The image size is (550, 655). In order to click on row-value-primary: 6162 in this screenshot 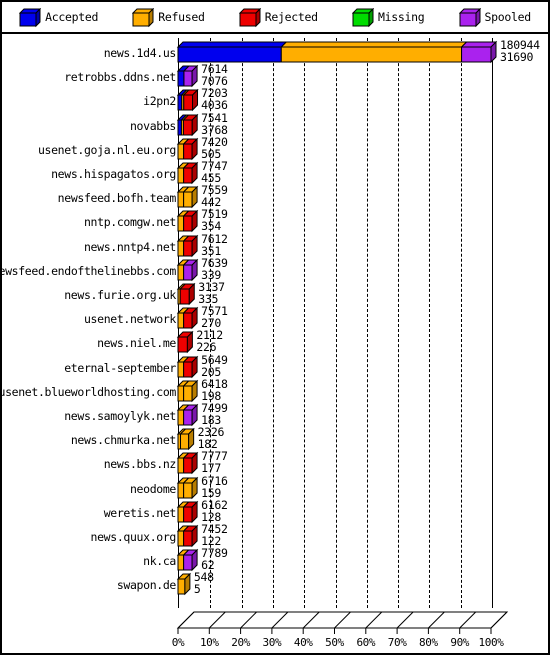, I will do `click(214, 504)`.